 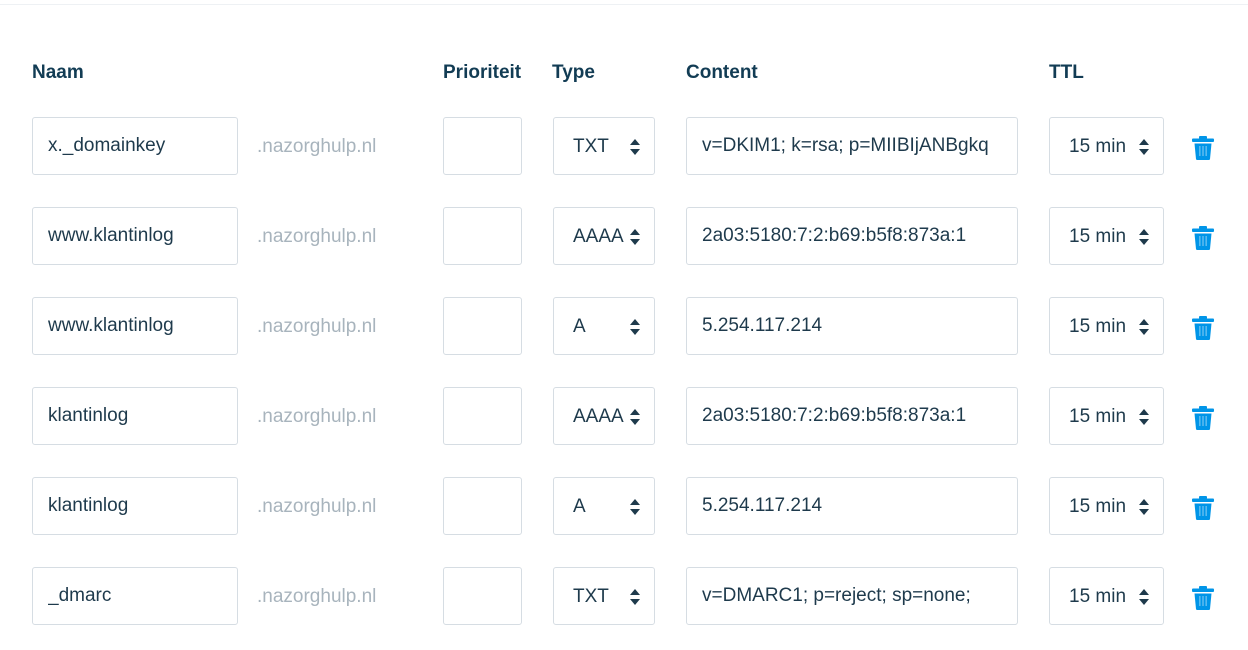 I want to click on header-priority: Prioriteit, so click(x=482, y=72).